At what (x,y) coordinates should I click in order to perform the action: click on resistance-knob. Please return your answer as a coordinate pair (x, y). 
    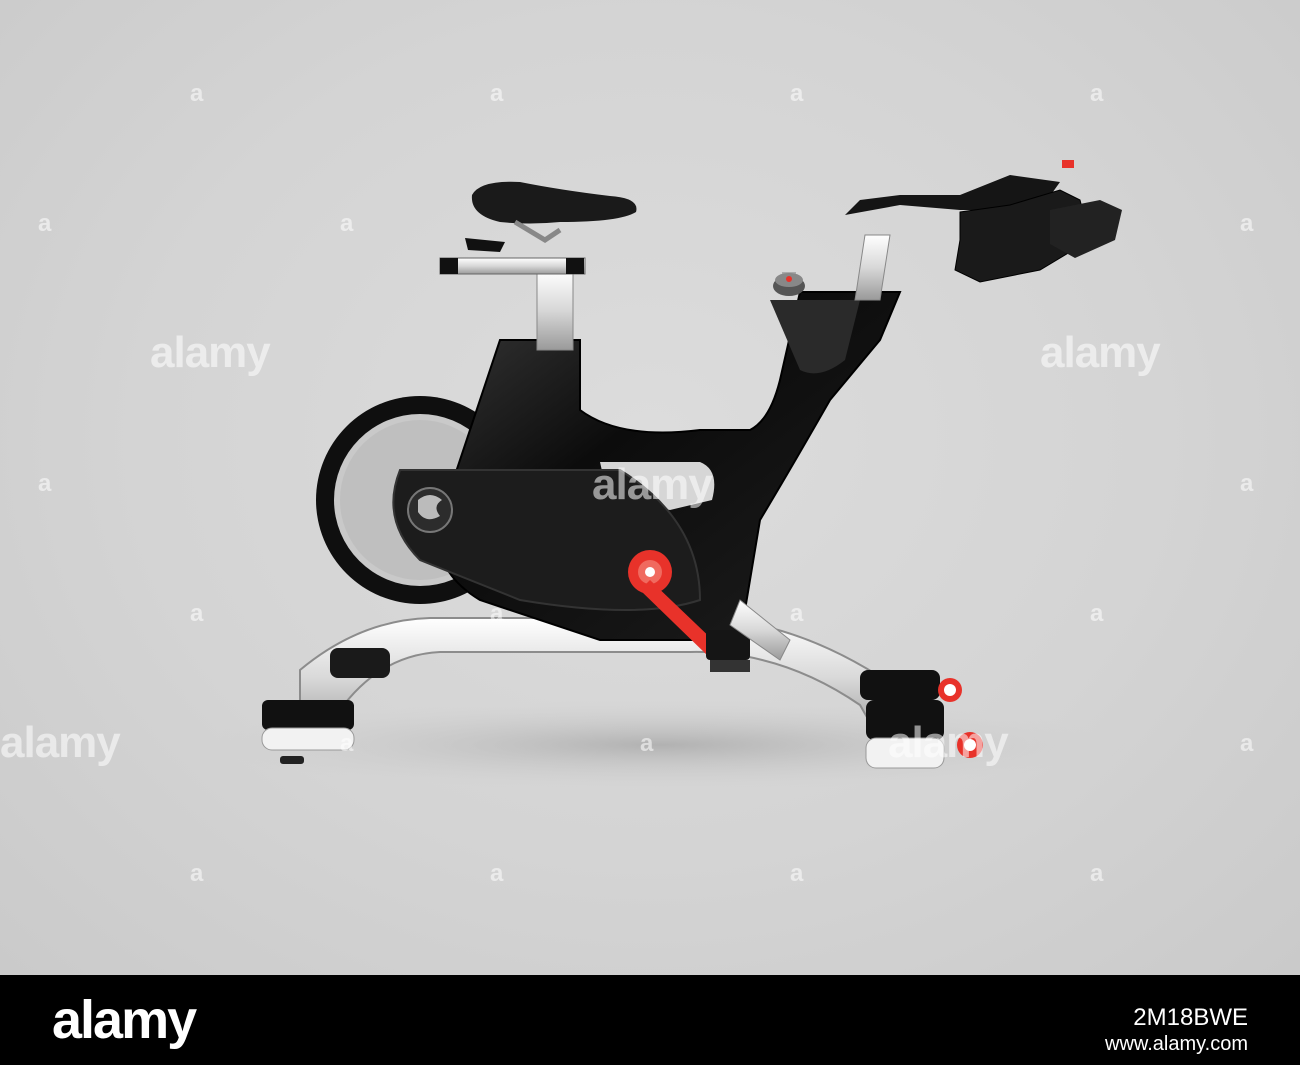
    Looking at the image, I should click on (789, 284).